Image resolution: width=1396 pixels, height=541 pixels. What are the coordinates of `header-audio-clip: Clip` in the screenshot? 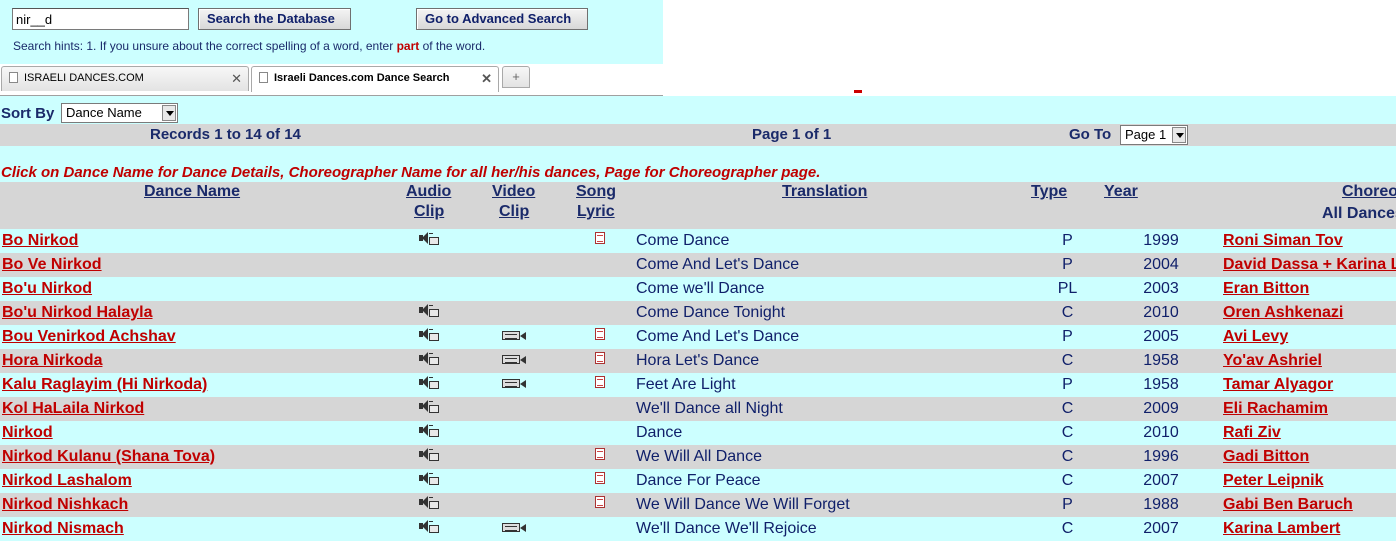 It's located at (429, 212).